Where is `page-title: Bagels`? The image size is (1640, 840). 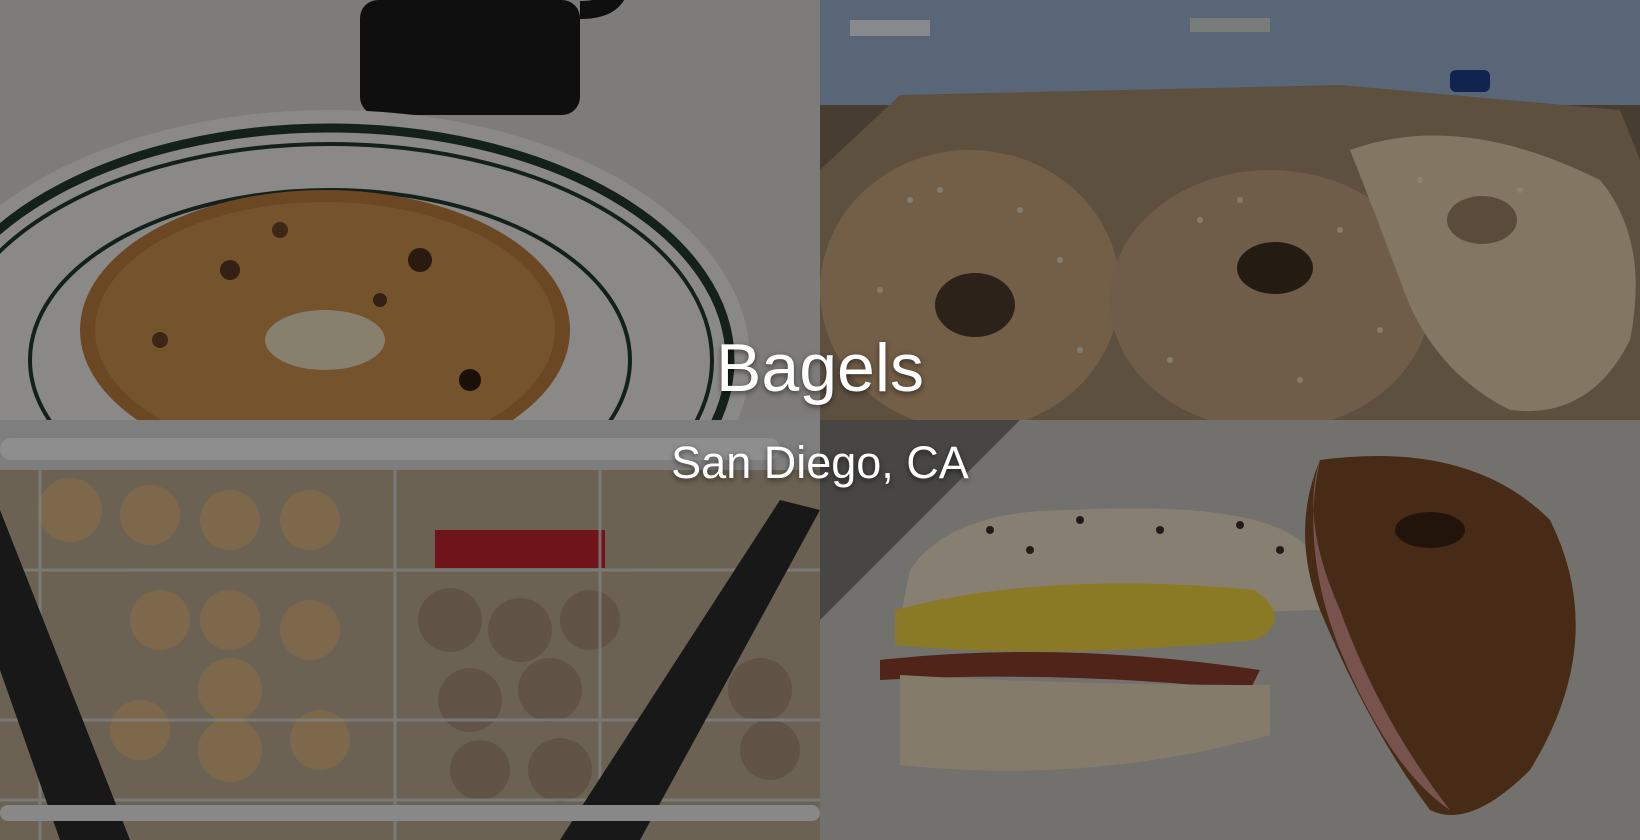
page-title: Bagels is located at coordinates (820, 367).